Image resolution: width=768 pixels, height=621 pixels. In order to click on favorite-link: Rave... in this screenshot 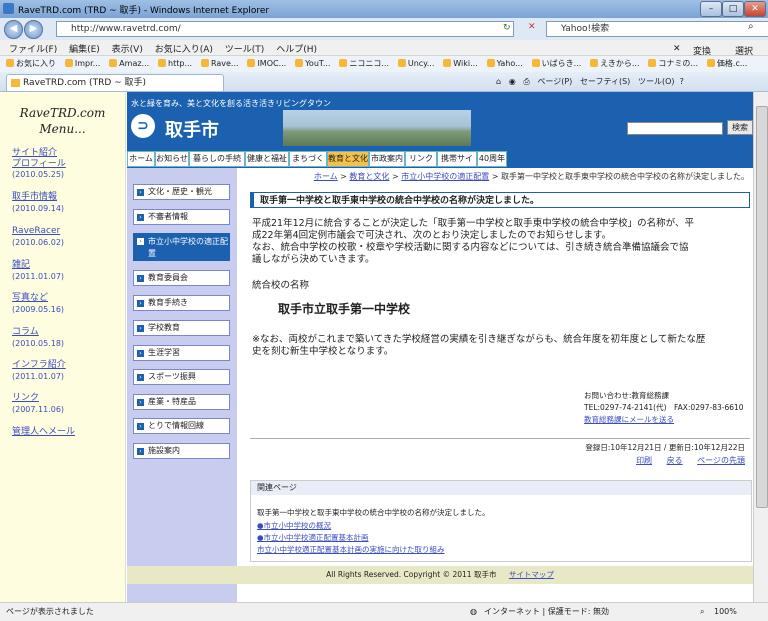, I will do `click(219, 63)`.